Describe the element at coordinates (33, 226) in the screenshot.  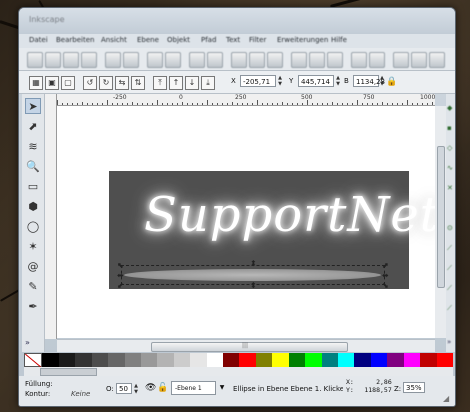
I see `ellipse-tool-icon: ◯` at that location.